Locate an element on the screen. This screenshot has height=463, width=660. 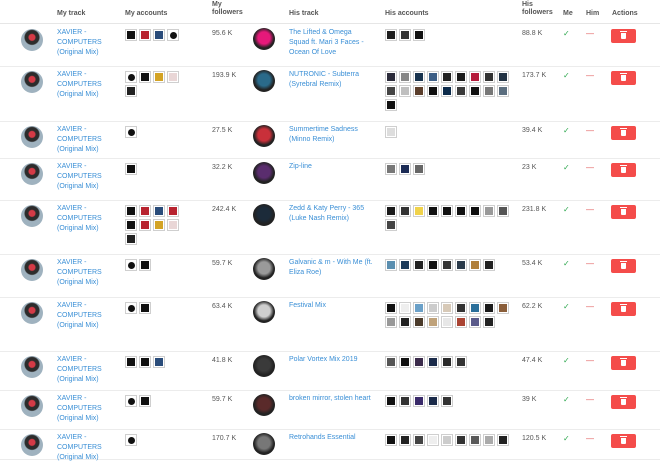
his-track-link: NUTRONIC - Subterra (Syrebral Remix) is located at coordinates (331, 80).